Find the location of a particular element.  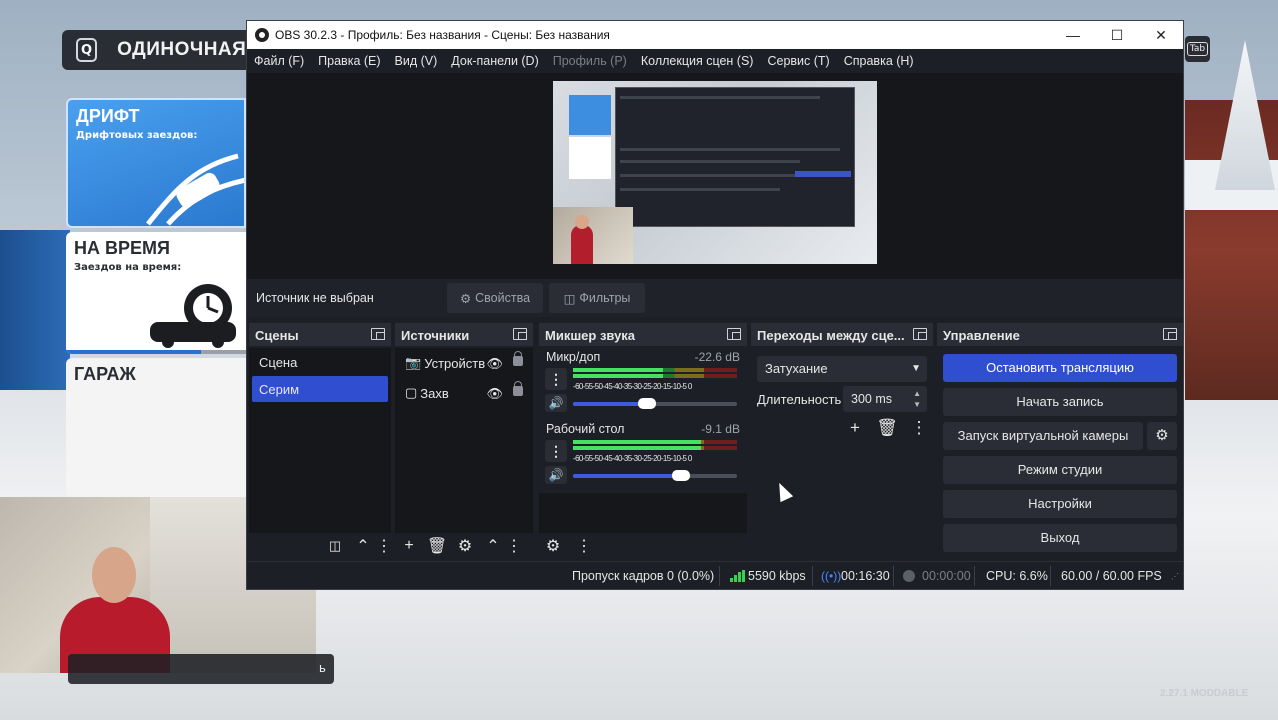

duration-value: 300 ms is located at coordinates (871, 399).